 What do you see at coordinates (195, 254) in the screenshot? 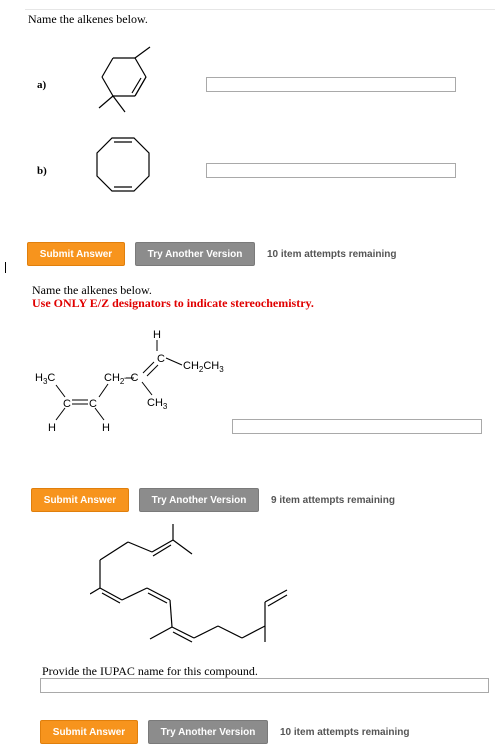
I see `try-another-version-button-1: Try Another Version` at bounding box center [195, 254].